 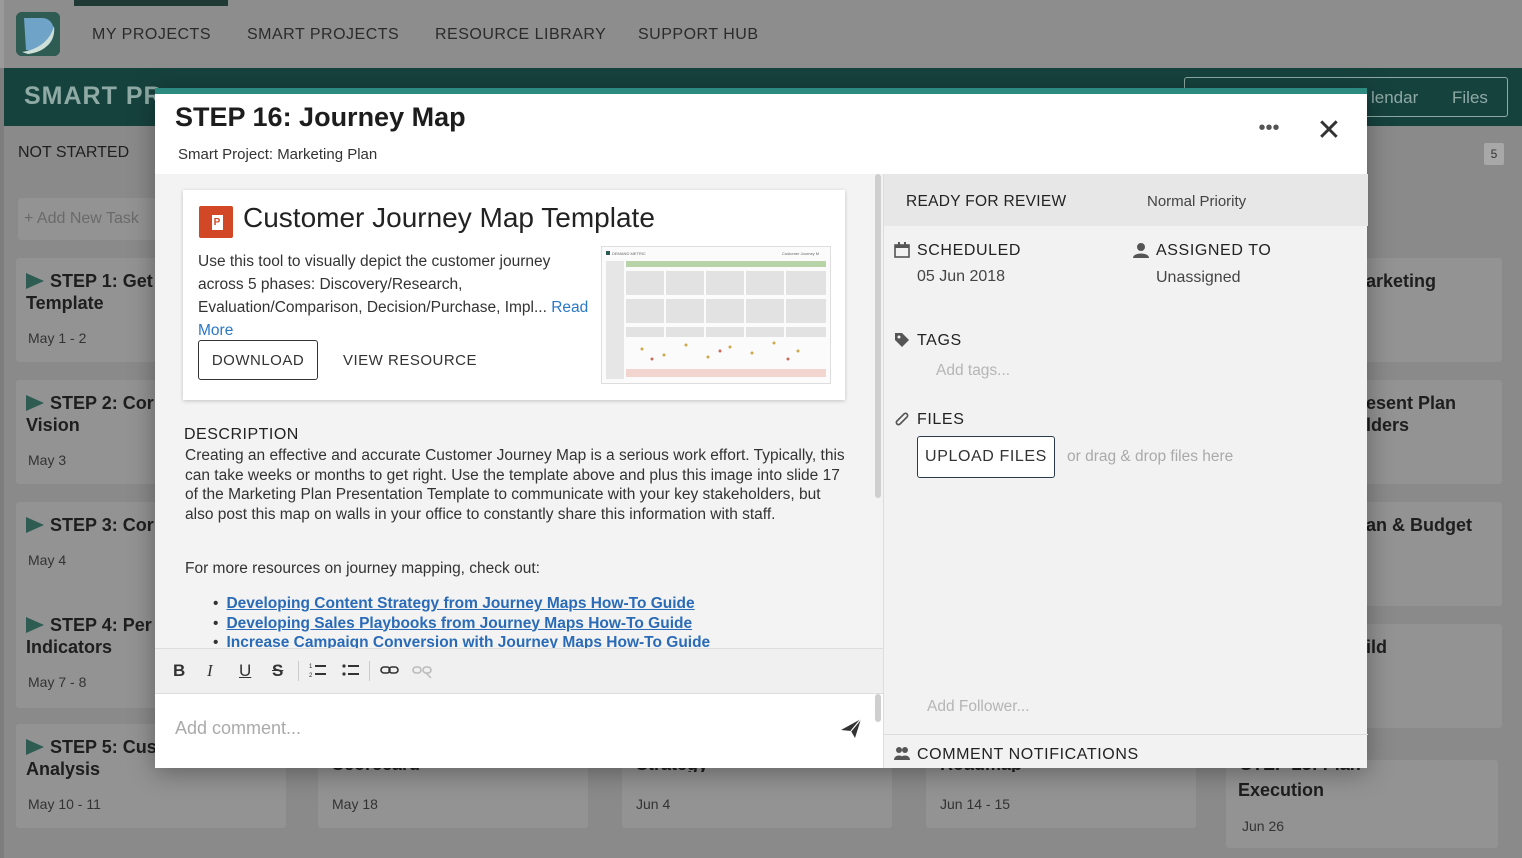 What do you see at coordinates (69, 647) in the screenshot?
I see `task-title-line2: Indicators` at bounding box center [69, 647].